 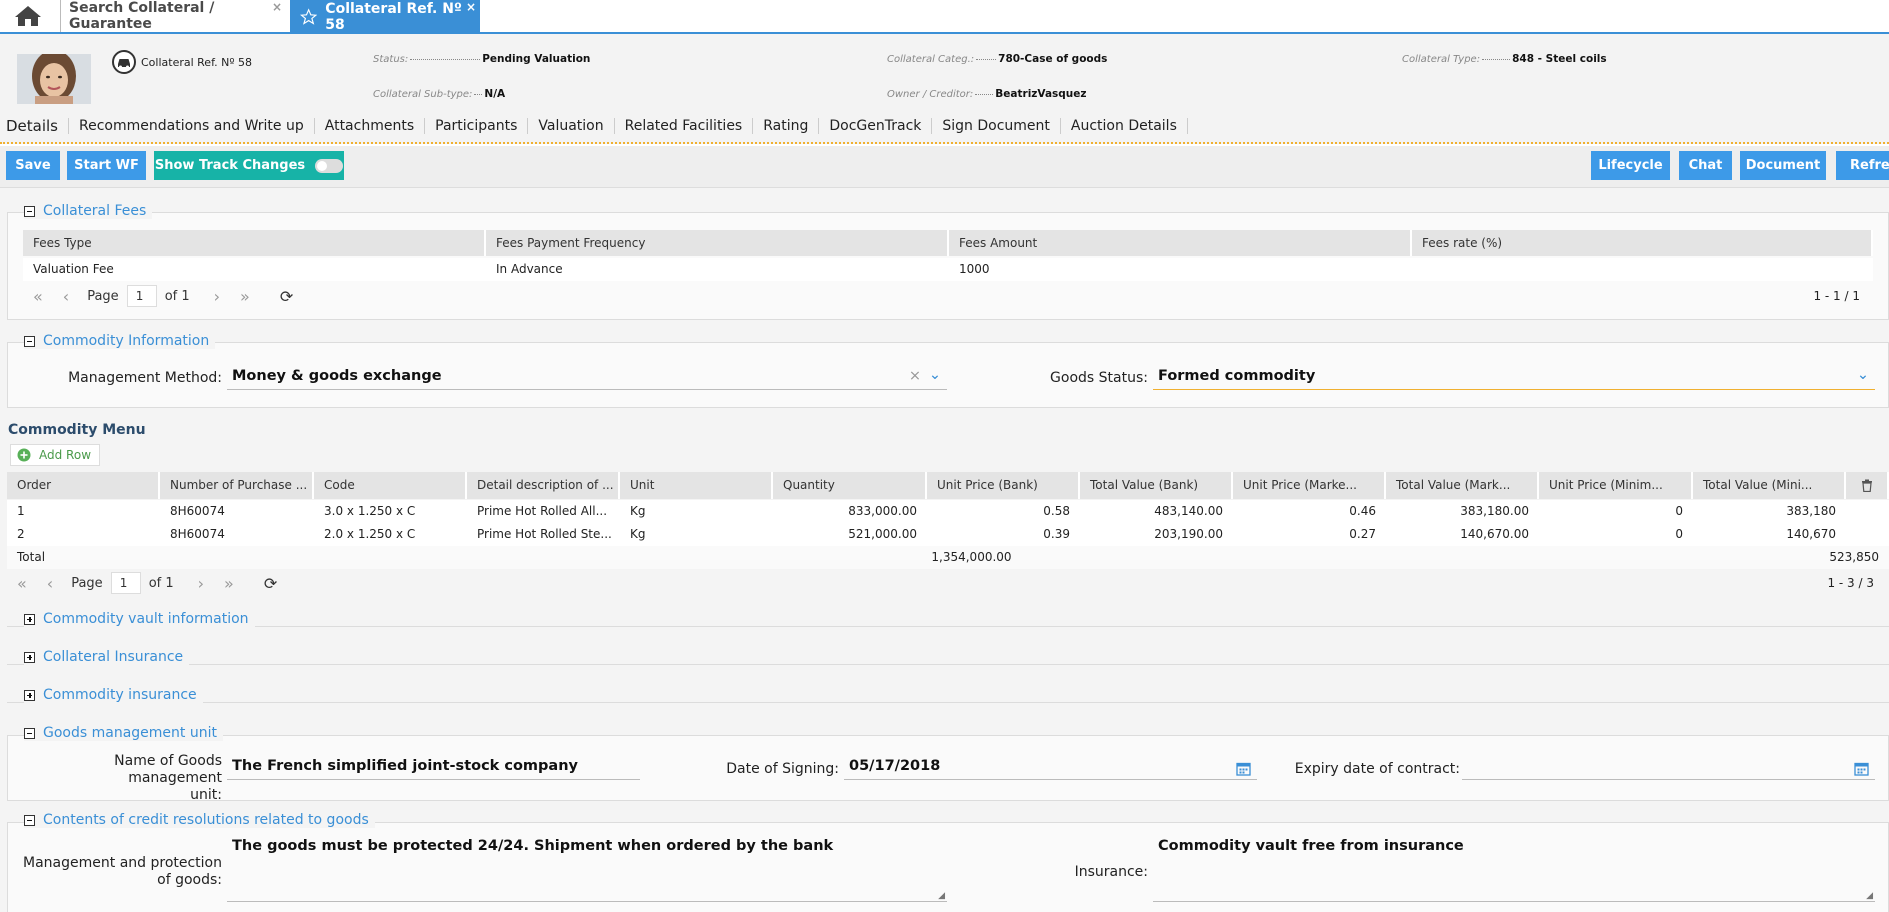 What do you see at coordinates (139, 619) in the screenshot?
I see `commodity-vault-toggle: Commodity vault information` at bounding box center [139, 619].